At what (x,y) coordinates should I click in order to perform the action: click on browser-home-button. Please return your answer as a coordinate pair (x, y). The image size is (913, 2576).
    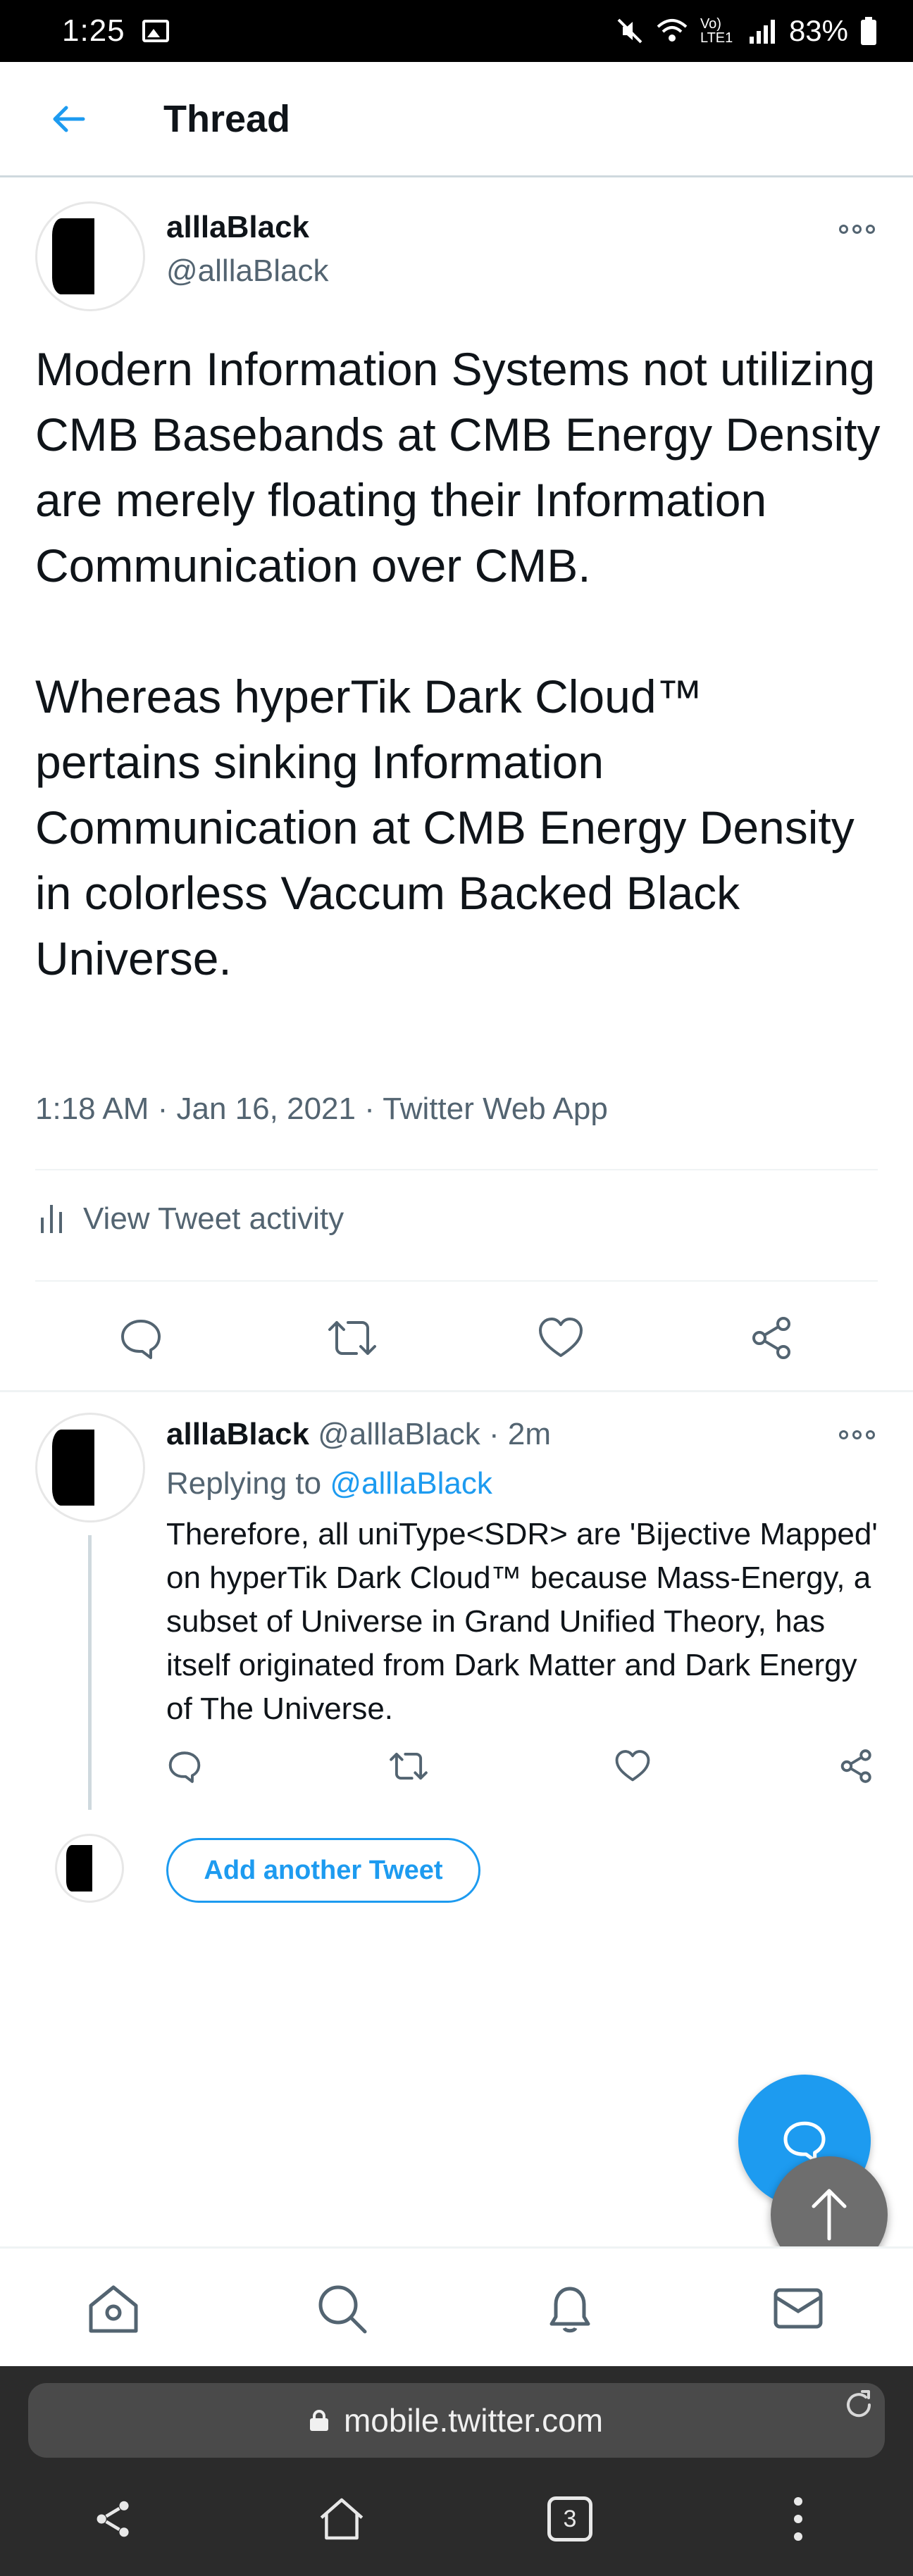
    Looking at the image, I should click on (341, 2519).